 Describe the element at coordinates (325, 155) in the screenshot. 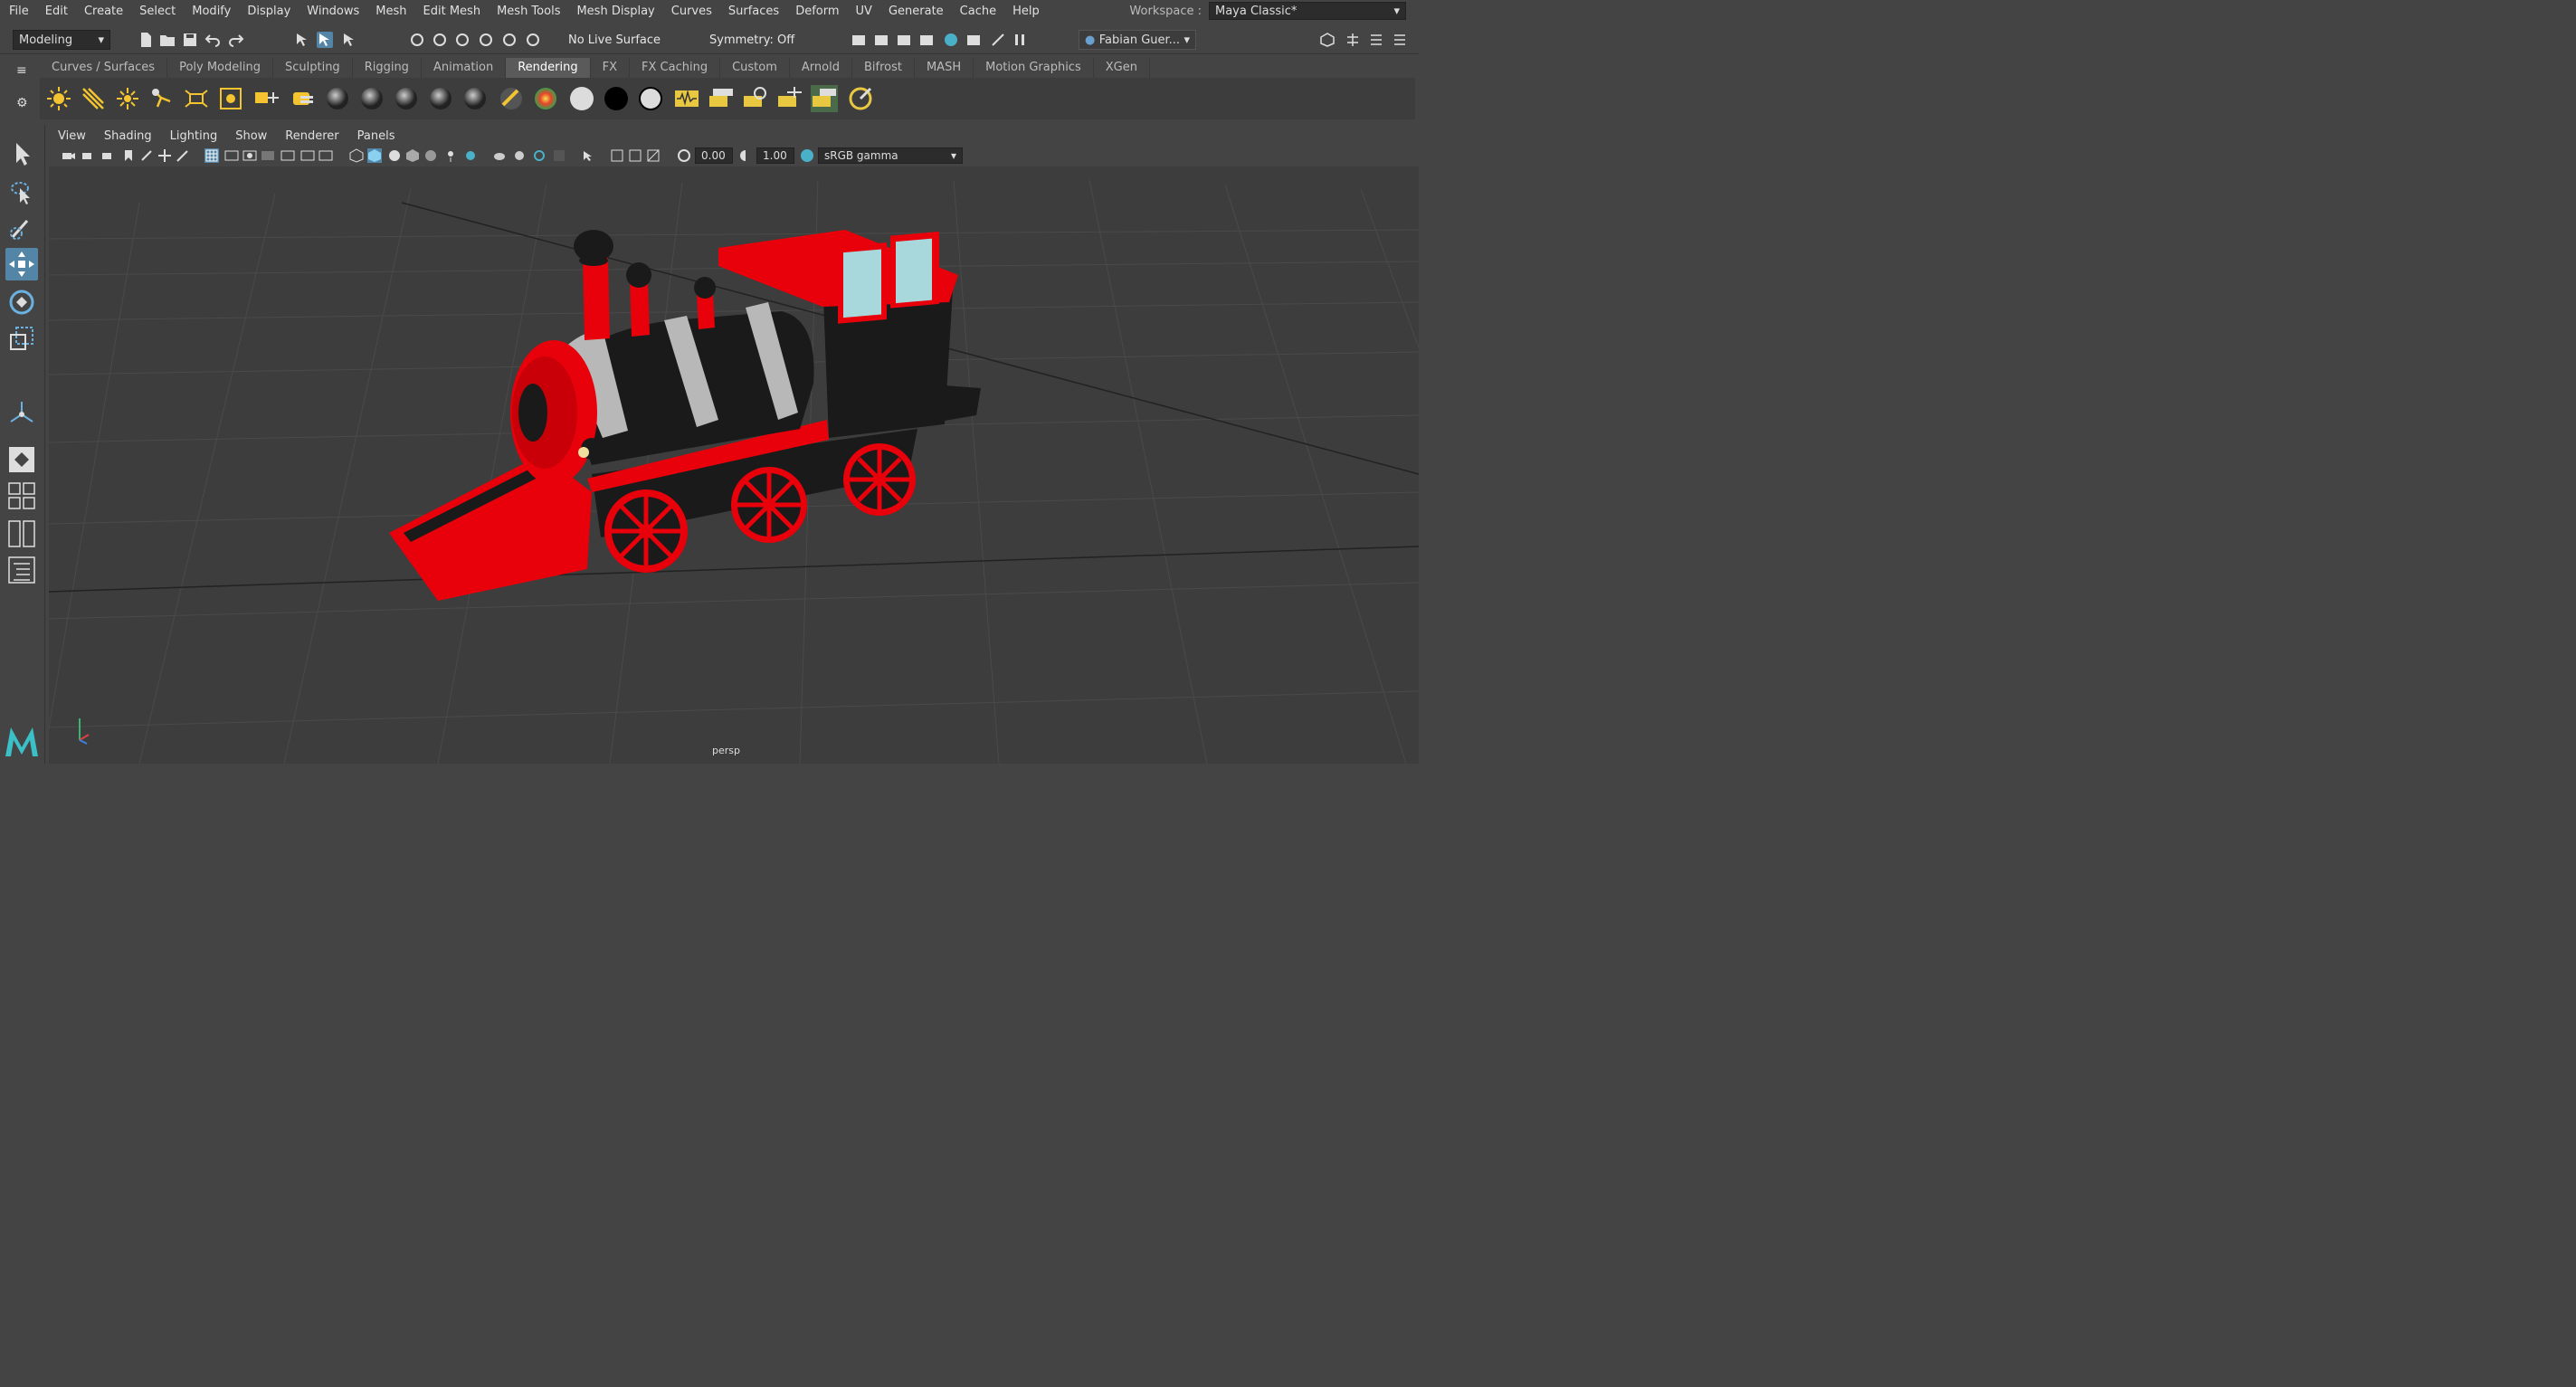

I see `safe-title-icon` at that location.